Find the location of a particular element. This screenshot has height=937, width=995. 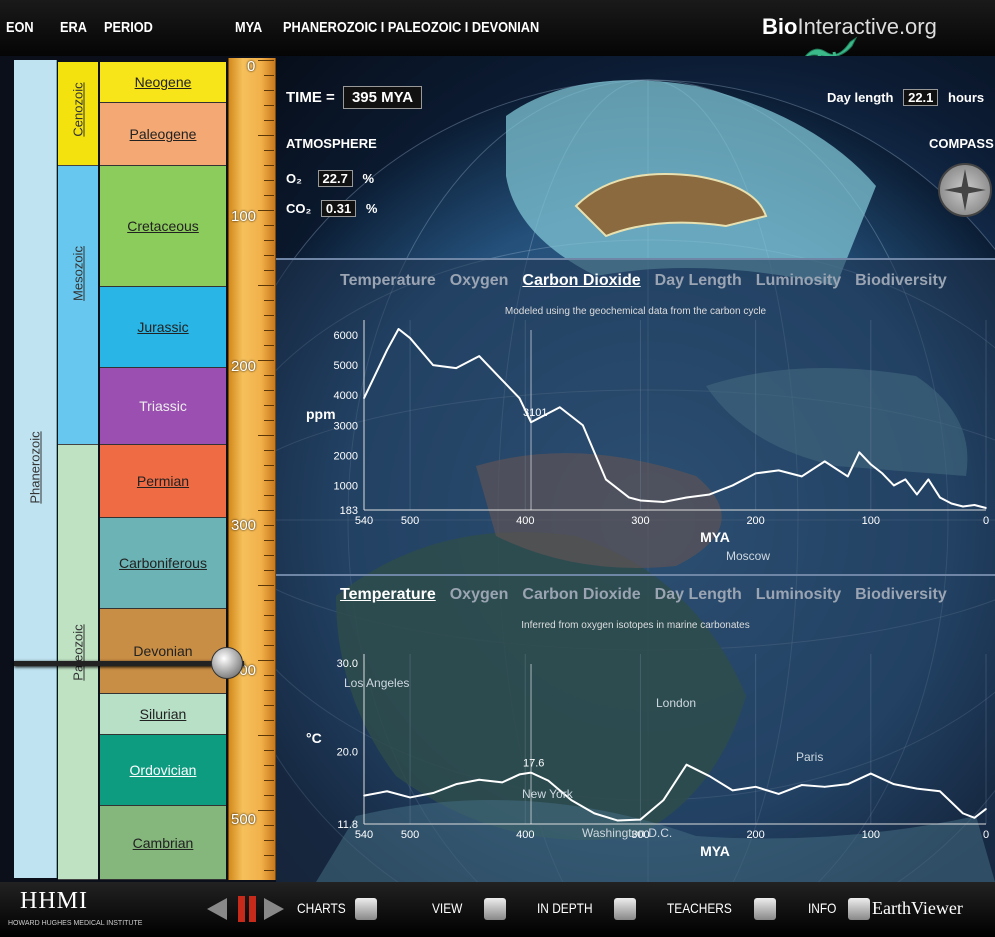

y-tick-label: 3000 is located at coordinates (346, 426).